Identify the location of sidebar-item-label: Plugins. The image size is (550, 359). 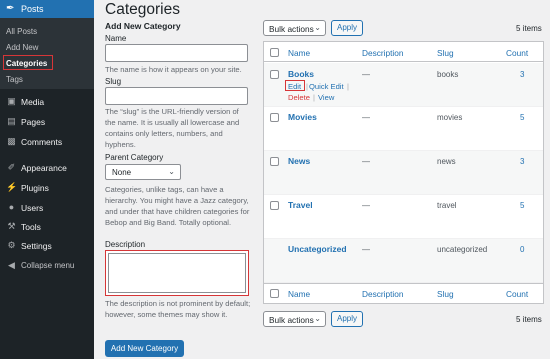
(35, 188).